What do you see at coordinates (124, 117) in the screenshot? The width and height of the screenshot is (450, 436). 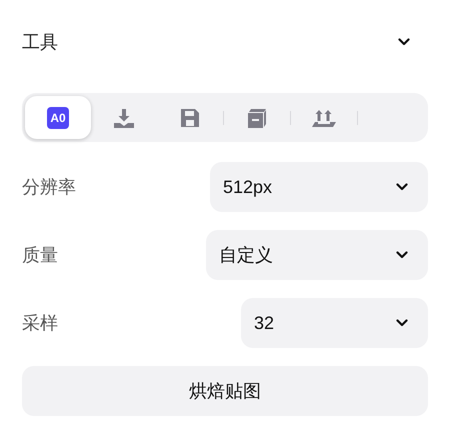 I see `download-icon` at bounding box center [124, 117].